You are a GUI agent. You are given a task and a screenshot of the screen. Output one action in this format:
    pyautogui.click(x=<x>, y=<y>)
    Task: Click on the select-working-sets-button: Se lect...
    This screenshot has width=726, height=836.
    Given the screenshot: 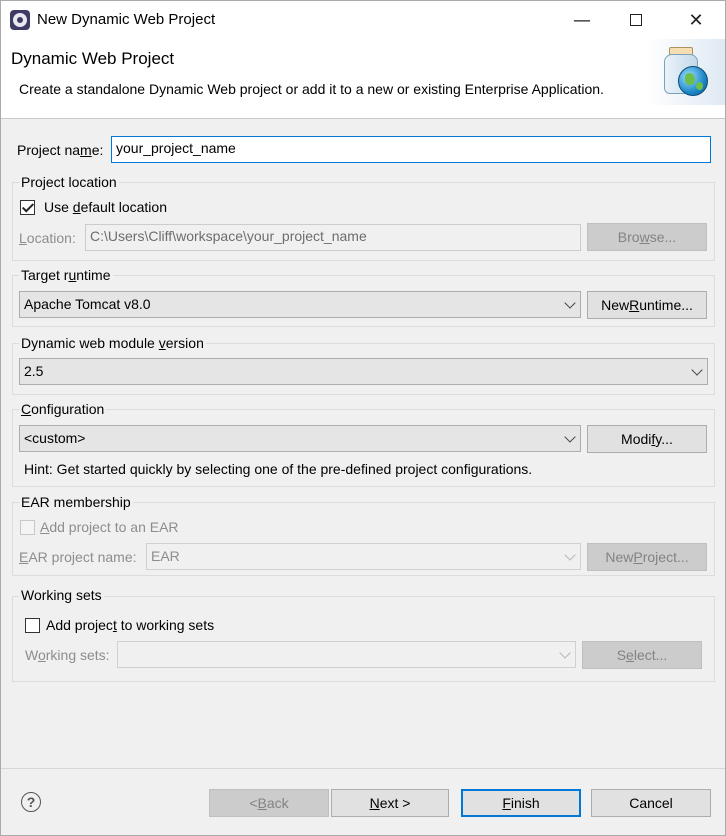 What is the action you would take?
    pyautogui.click(x=642, y=655)
    